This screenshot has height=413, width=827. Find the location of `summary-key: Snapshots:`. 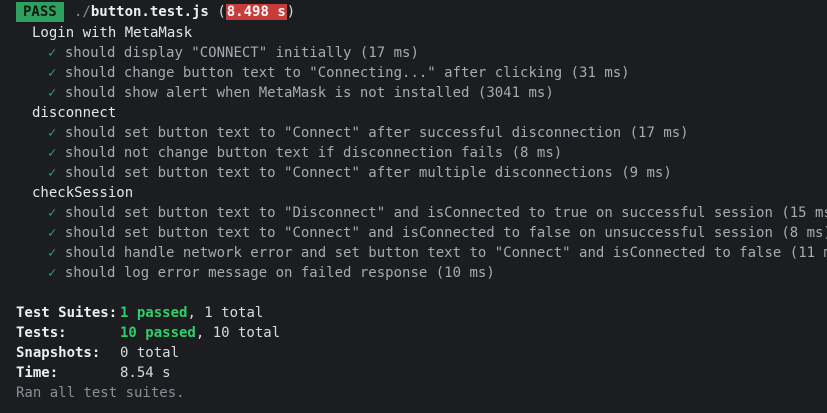

summary-key: Snapshots: is located at coordinates (58, 353).